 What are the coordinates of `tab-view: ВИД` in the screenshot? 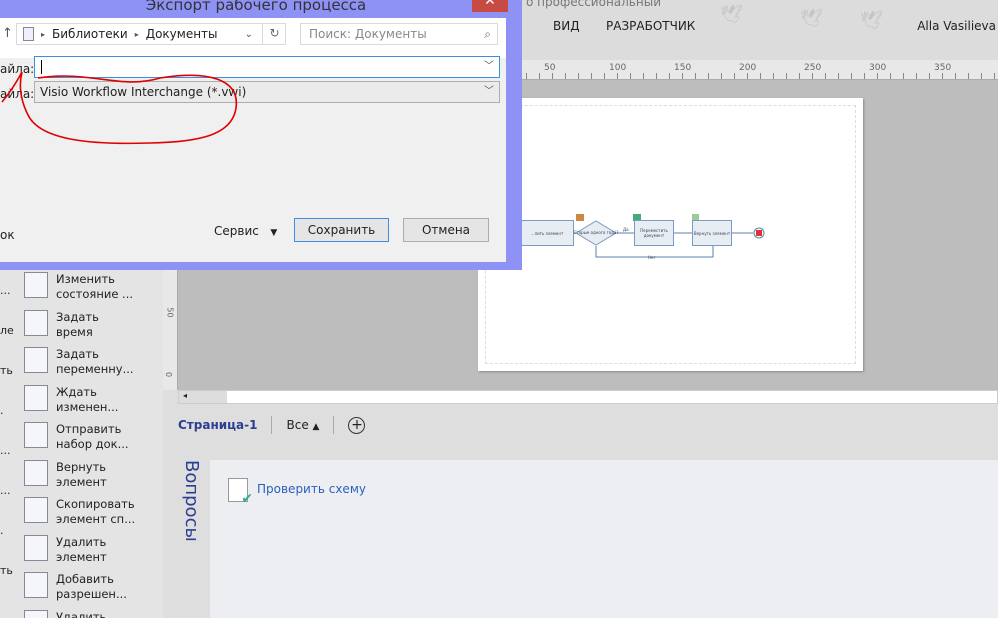 It's located at (566, 26).